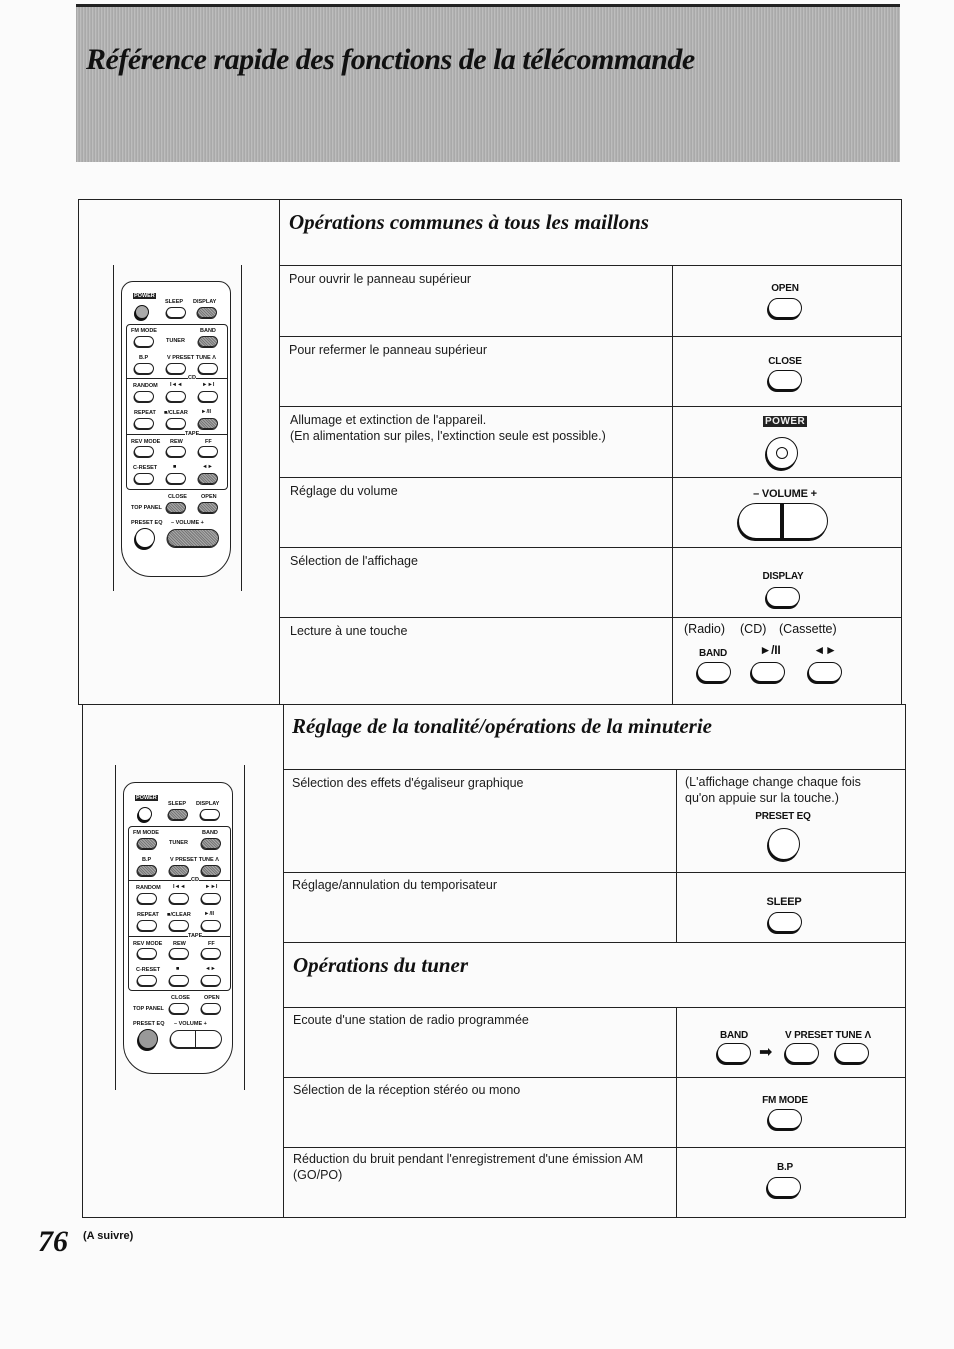 The height and width of the screenshot is (1349, 954). Describe the element at coordinates (208, 341) in the screenshot. I see `remote-band-button` at that location.